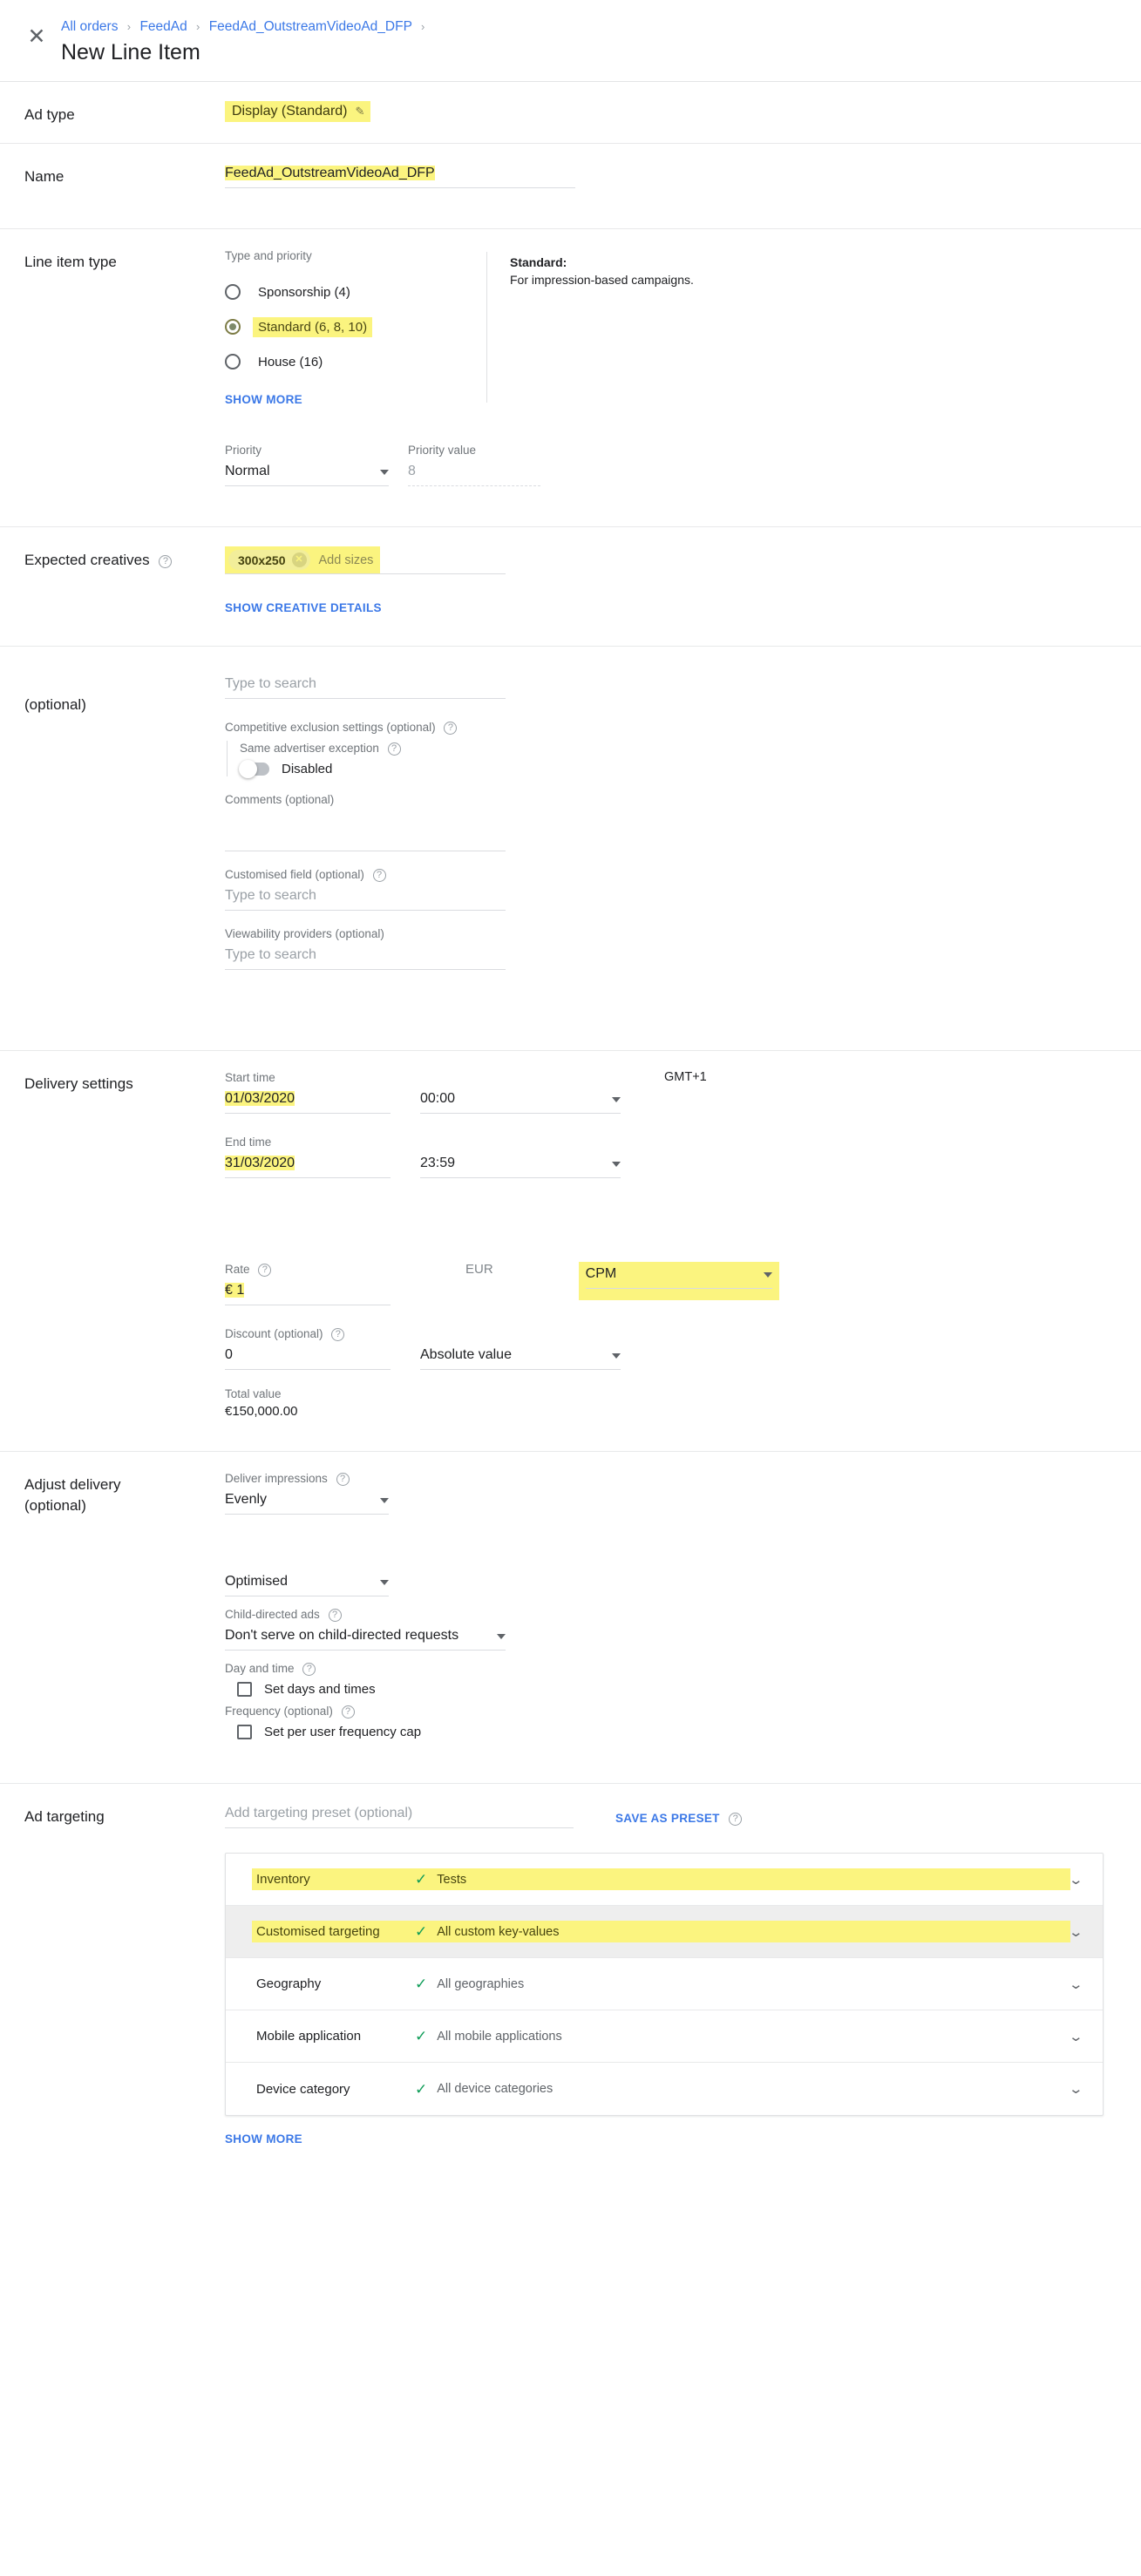 This screenshot has width=1141, height=2576. I want to click on targeting-row-value: All geographies, so click(481, 1984).